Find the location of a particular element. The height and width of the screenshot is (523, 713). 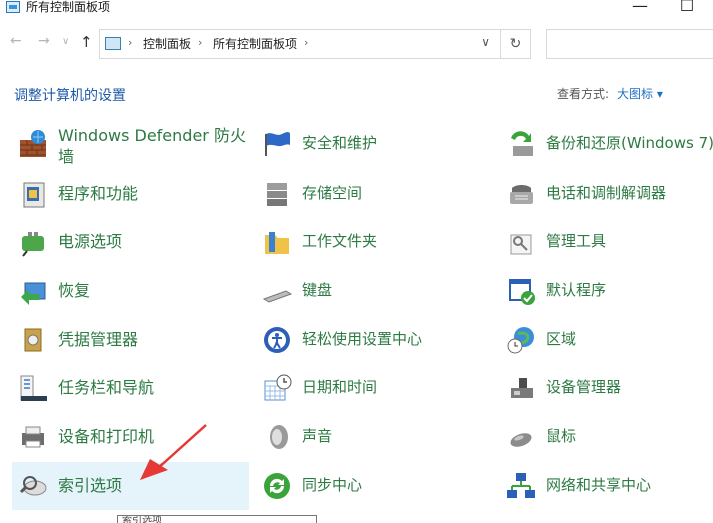

item-phone-modem: 电话和调制解调器 is located at coordinates (606, 194).